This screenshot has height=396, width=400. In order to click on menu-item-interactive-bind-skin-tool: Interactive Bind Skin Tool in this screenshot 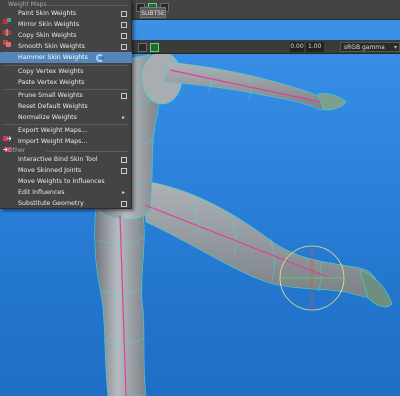, I will do `click(66, 159)`.